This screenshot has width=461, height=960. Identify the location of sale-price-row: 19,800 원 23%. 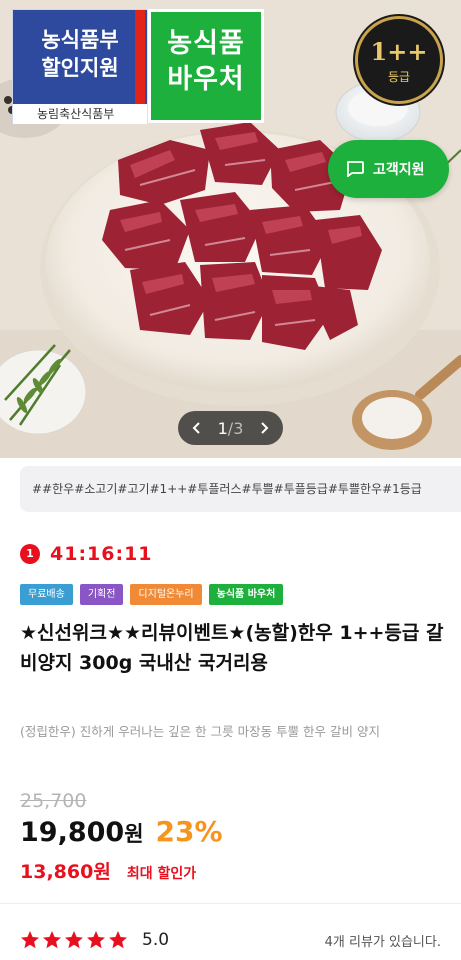
(121, 831).